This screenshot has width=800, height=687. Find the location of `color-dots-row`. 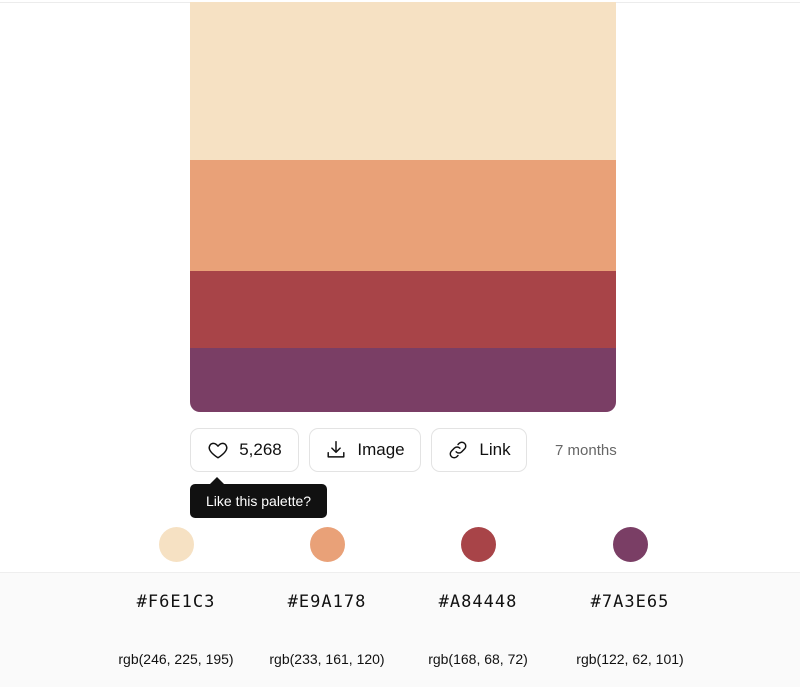

color-dots-row is located at coordinates (400, 544).